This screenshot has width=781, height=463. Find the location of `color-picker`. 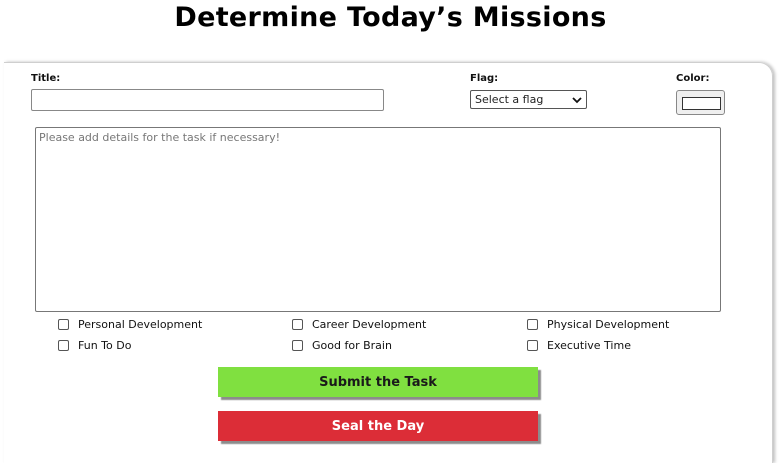

color-picker is located at coordinates (700, 102).